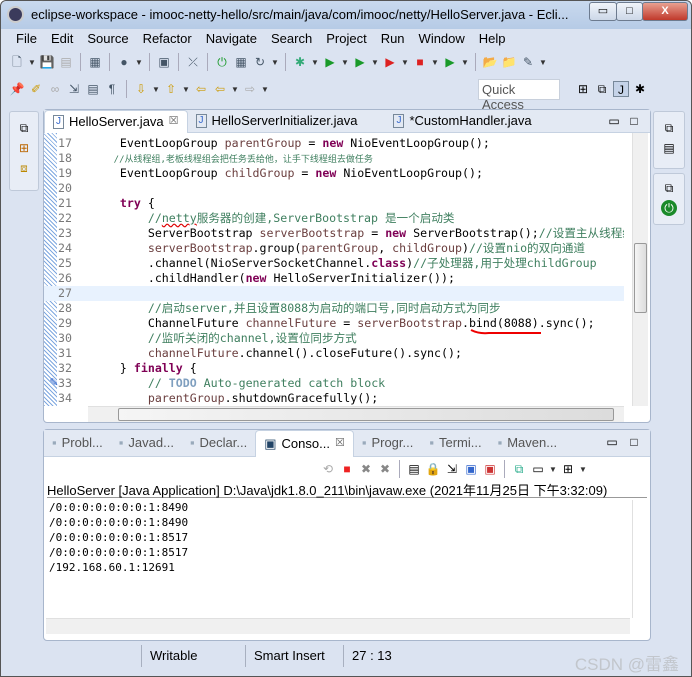  Describe the element at coordinates (420, 62) in the screenshot. I see `stop-icon: ■` at that location.